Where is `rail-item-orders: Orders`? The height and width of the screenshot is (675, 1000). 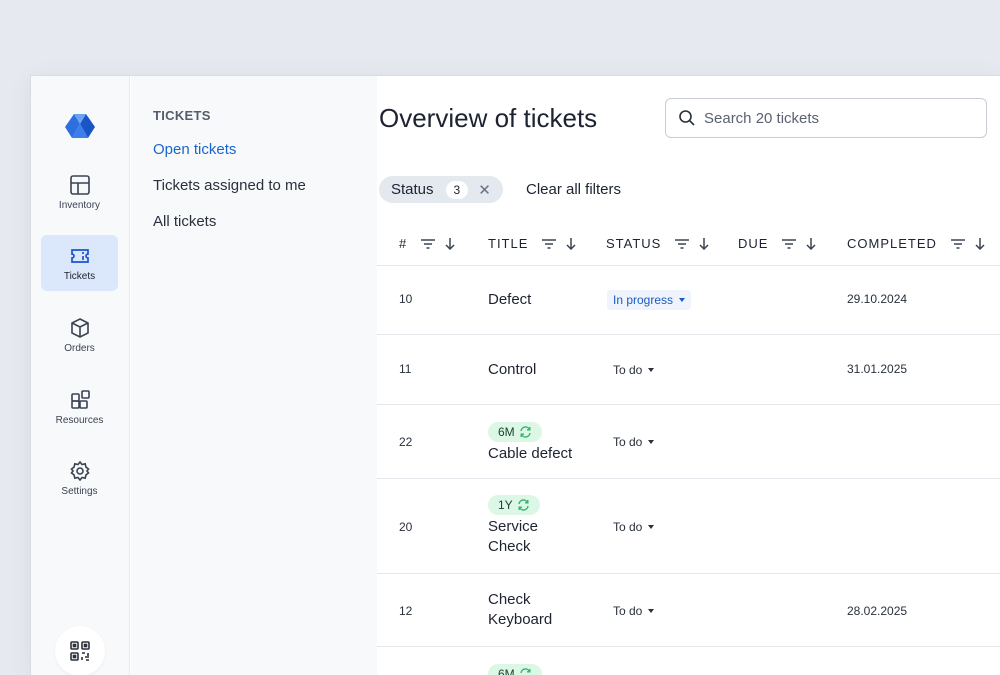 rail-item-orders: Orders is located at coordinates (79, 335).